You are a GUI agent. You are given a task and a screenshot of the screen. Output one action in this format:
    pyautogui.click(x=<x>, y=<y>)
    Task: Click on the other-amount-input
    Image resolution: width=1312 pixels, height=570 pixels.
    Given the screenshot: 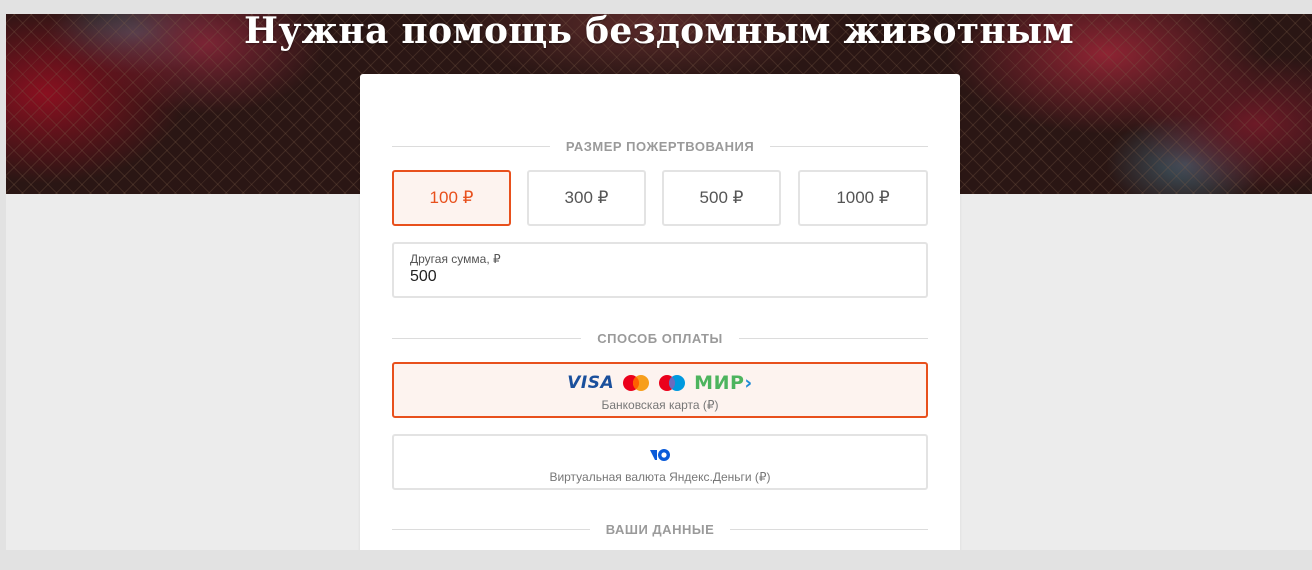 What is the action you would take?
    pyautogui.click(x=660, y=277)
    